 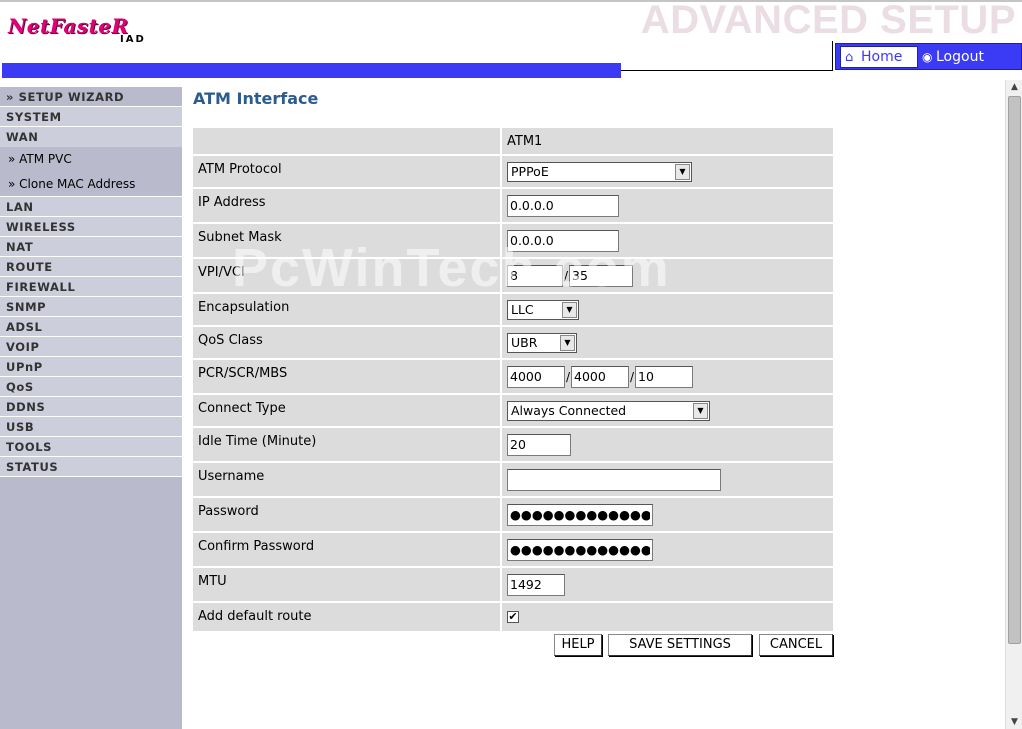 What do you see at coordinates (536, 584) in the screenshot?
I see `mtu-input` at bounding box center [536, 584].